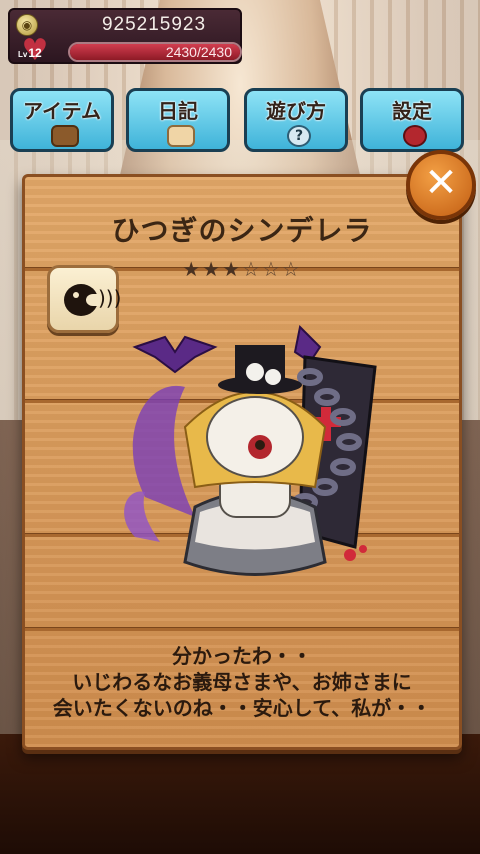 This screenshot has width=480, height=854. Describe the element at coordinates (242, 656) in the screenshot. I see `dialogue-line: 分かったわ・・` at that location.